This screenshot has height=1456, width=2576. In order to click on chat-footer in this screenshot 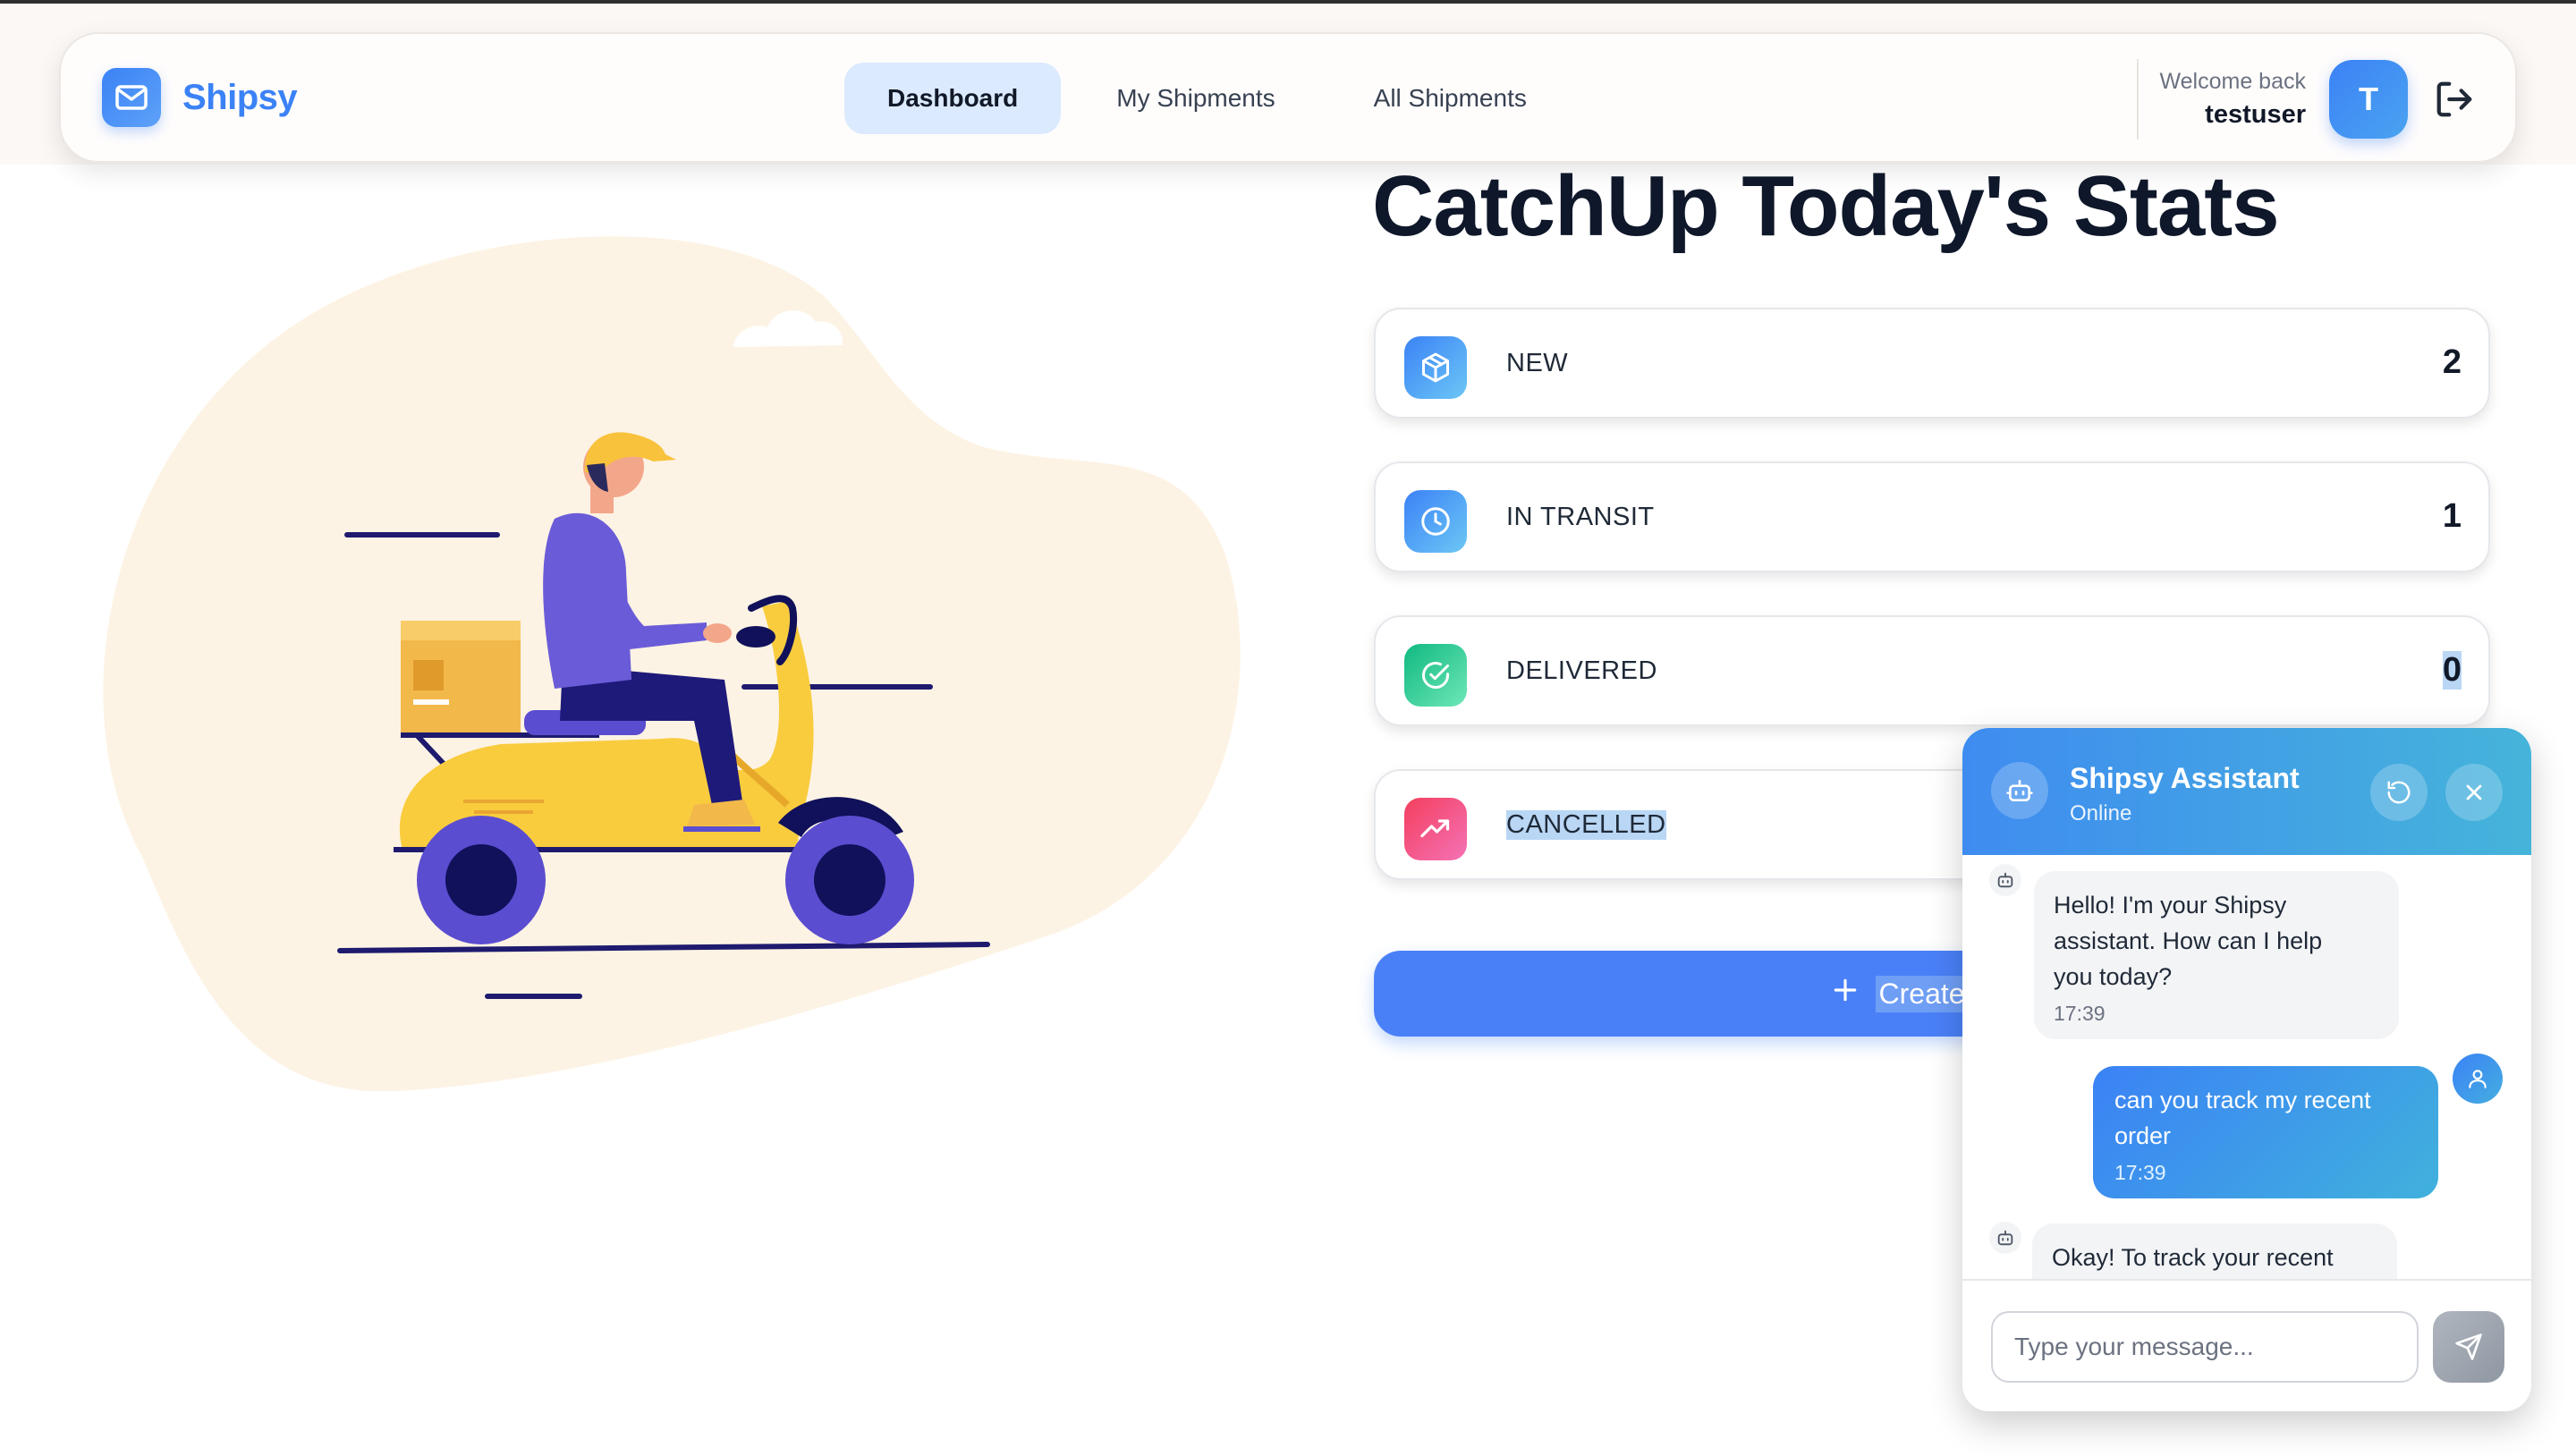, I will do `click(2246, 1345)`.